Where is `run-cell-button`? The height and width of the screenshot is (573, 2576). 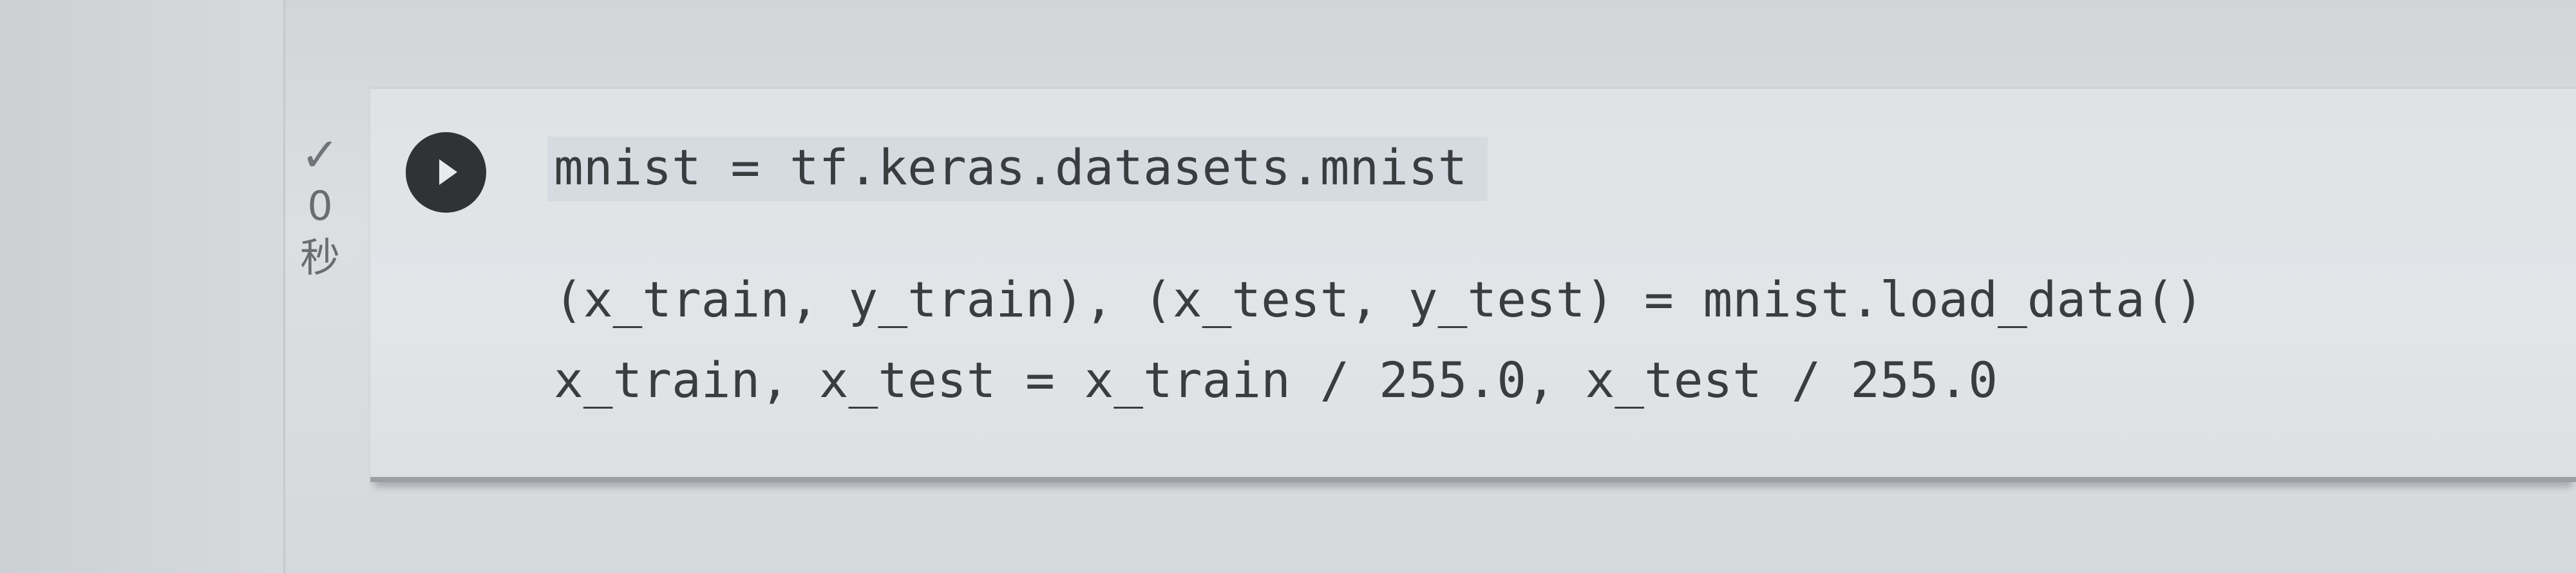
run-cell-button is located at coordinates (446, 173).